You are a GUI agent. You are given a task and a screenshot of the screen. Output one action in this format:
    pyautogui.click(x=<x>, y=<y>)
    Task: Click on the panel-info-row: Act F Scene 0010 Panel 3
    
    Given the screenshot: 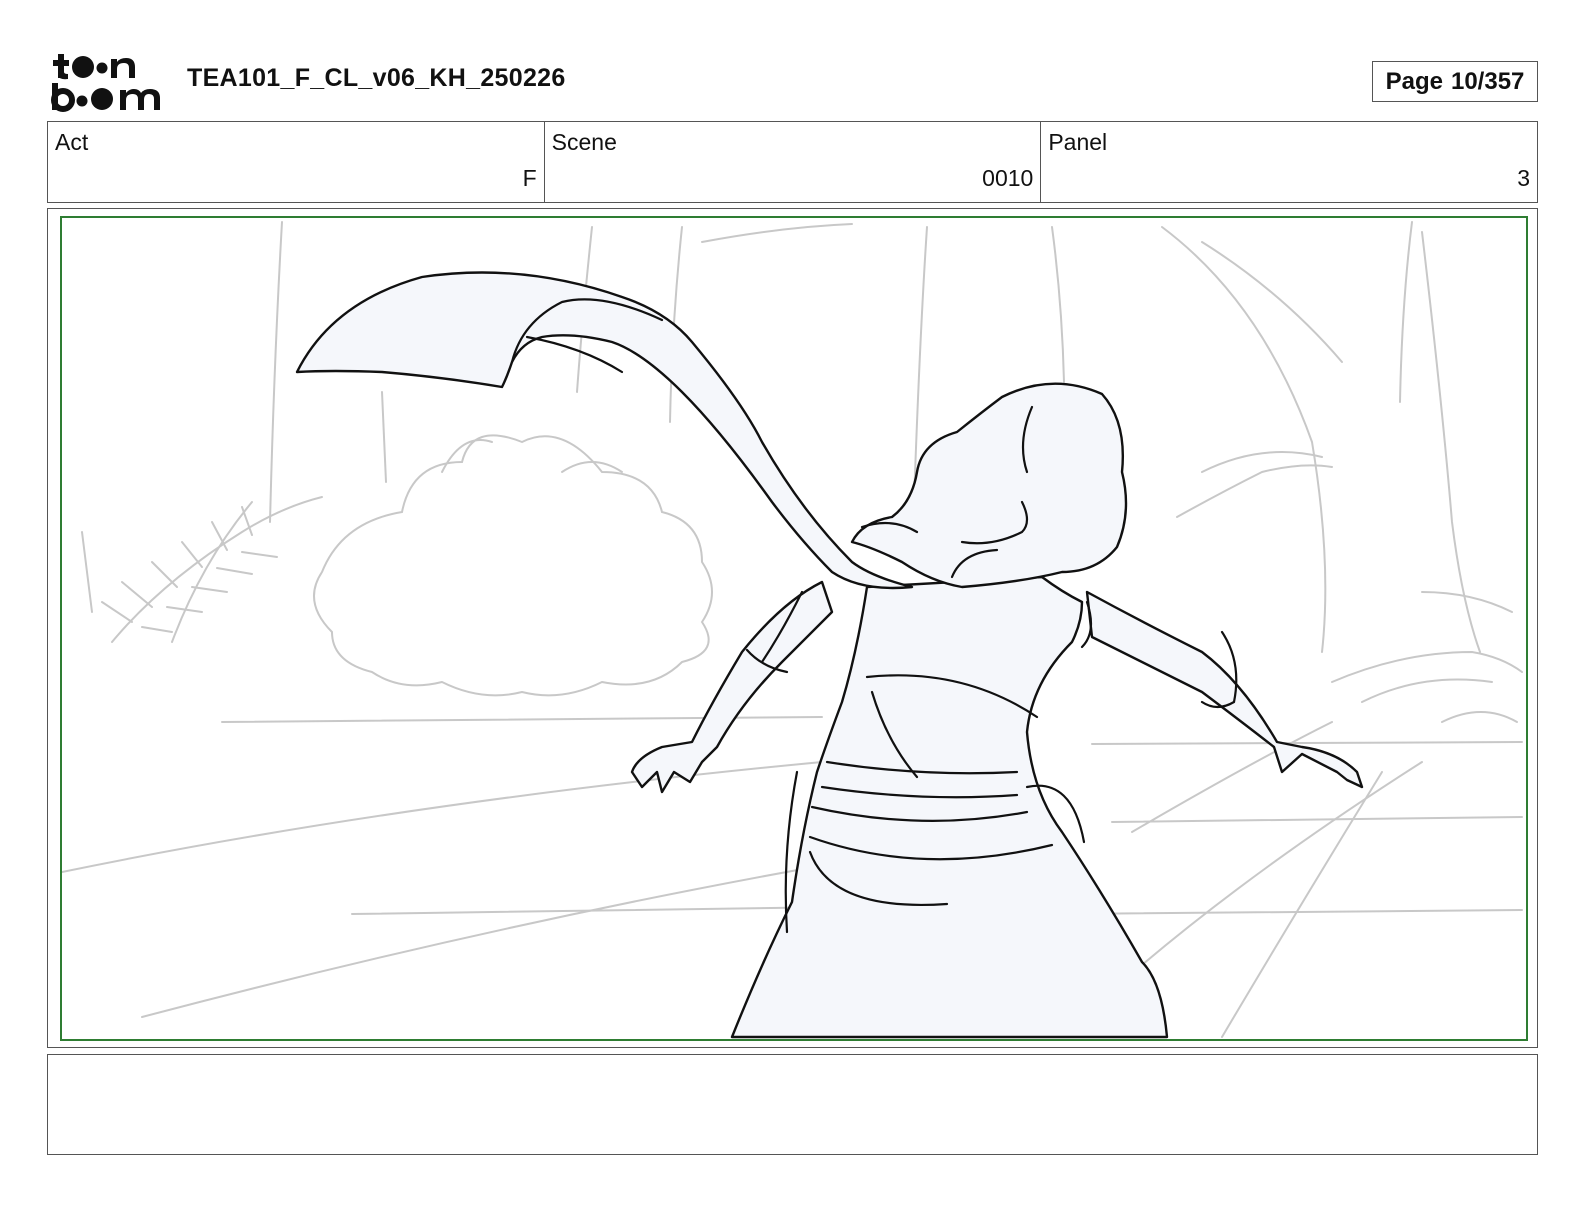 What is the action you would take?
    pyautogui.click(x=792, y=162)
    